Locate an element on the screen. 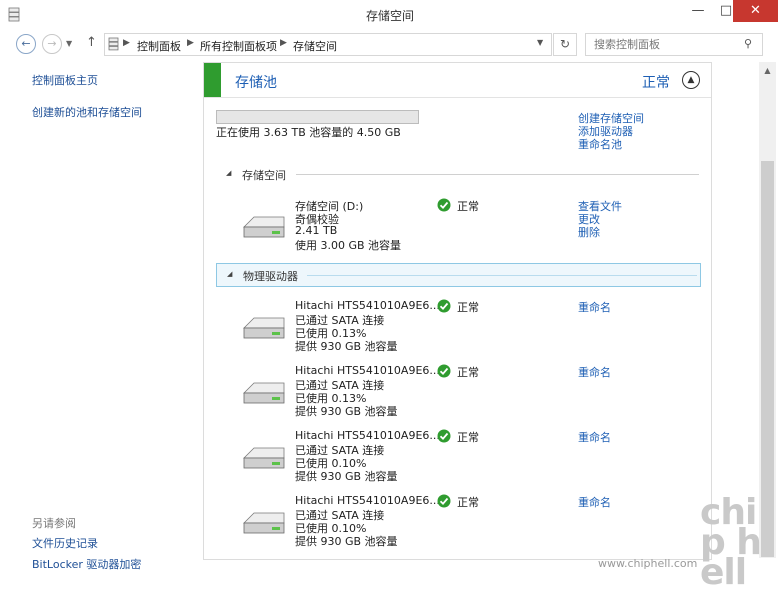 The height and width of the screenshot is (593, 780). breadcrumb-all-items: 所有控制面板项 is located at coordinates (238, 46).